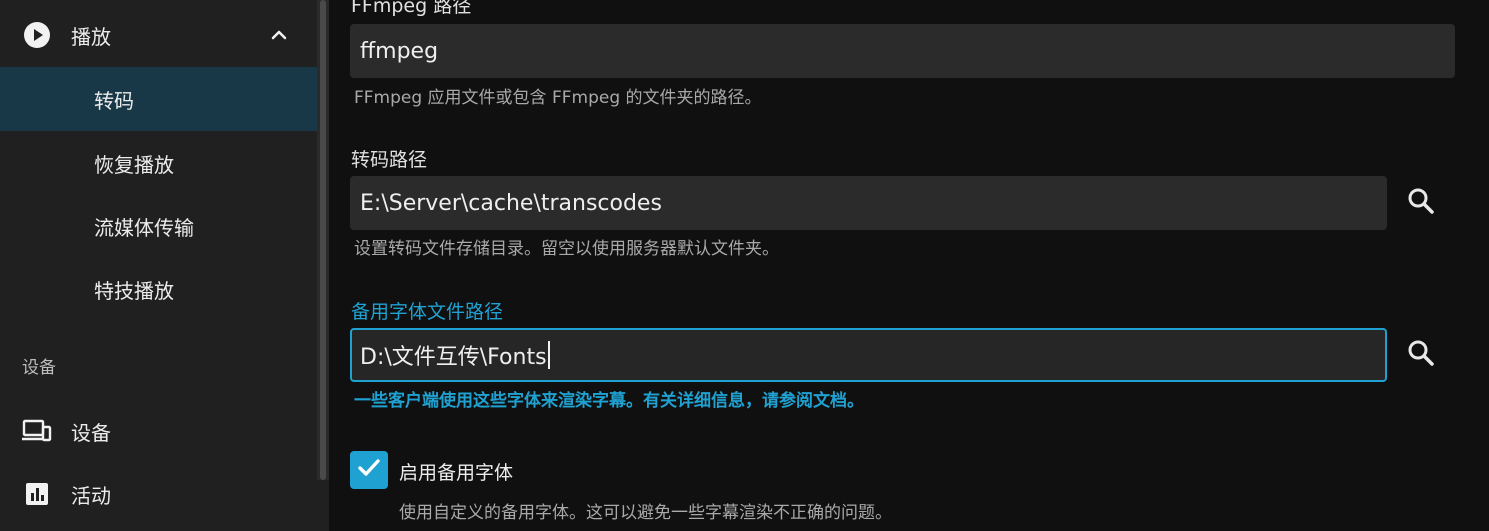 This screenshot has height=531, width=1489. What do you see at coordinates (645, 513) in the screenshot?
I see `enable-fallback-font-help: 使用自定义的备用字体。这可以避免一些字幕渲染不正确的问题。` at bounding box center [645, 513].